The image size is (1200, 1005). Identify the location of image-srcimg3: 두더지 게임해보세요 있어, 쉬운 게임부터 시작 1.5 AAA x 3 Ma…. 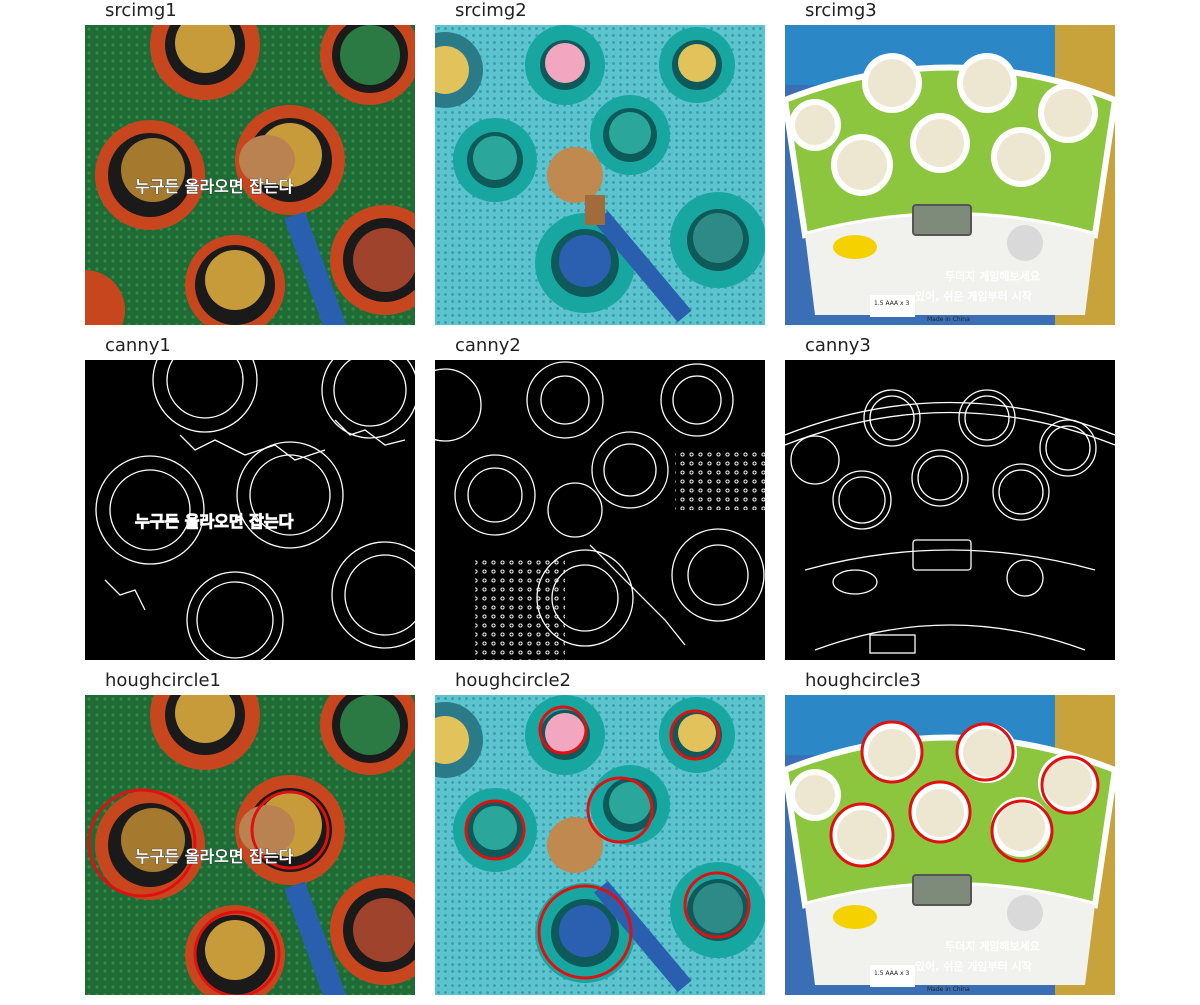
(950, 175).